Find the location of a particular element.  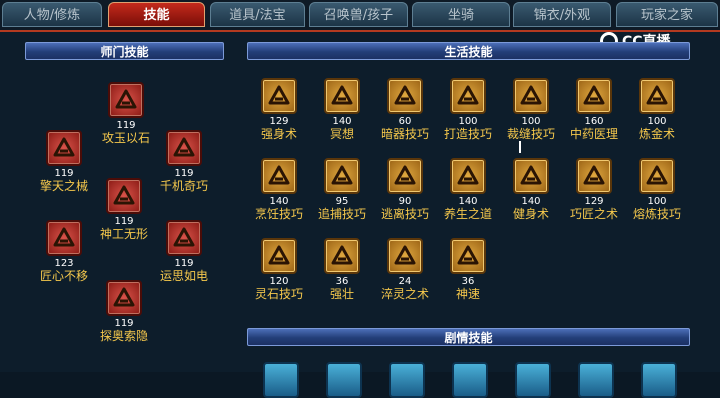

skill-item: 140 养生之道 is located at coordinates (468, 189).